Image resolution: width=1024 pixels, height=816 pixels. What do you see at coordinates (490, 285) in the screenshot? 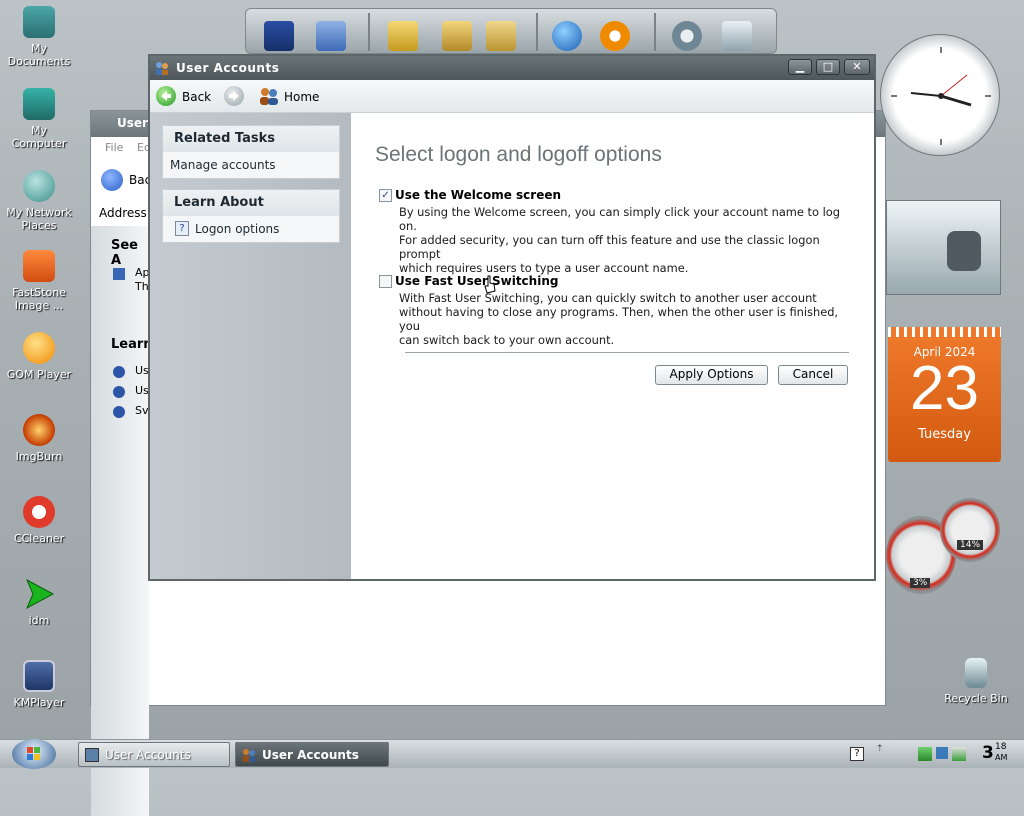
I see `hand-cursor-icon` at bounding box center [490, 285].